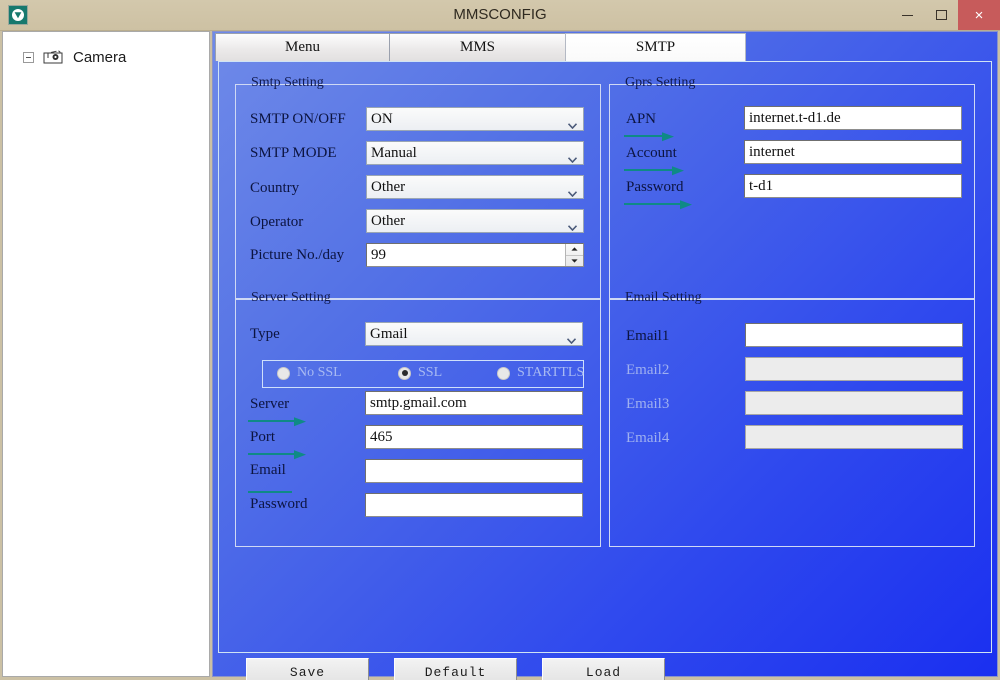  I want to click on button-bar: Save Default Load, so click(605, 667).